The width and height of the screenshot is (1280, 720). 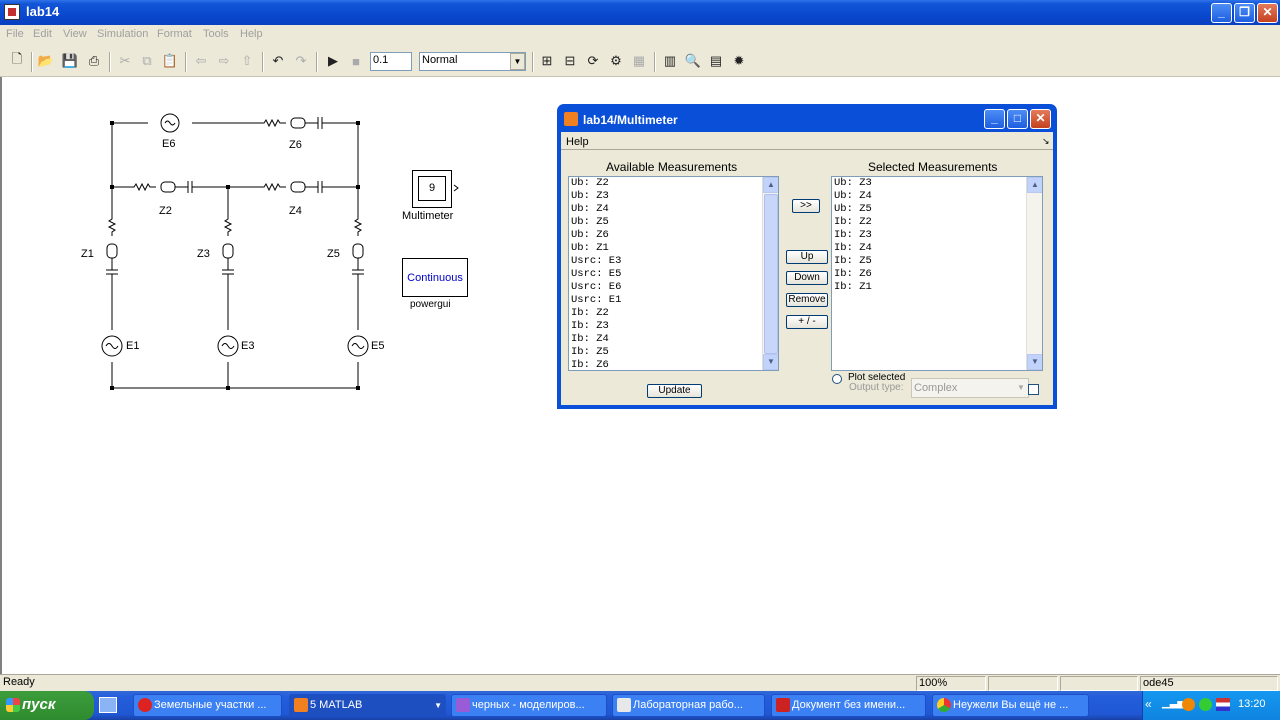 What do you see at coordinates (837, 379) in the screenshot?
I see `plot-selected-radio` at bounding box center [837, 379].